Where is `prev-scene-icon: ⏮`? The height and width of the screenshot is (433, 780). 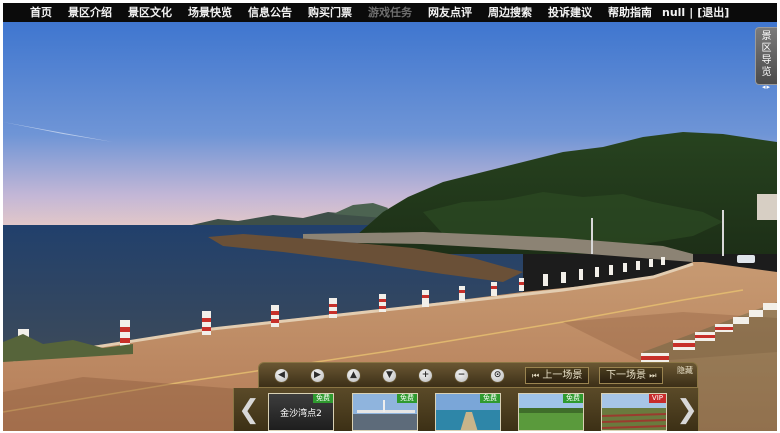 prev-scene-icon: ⏮ is located at coordinates (536, 375).